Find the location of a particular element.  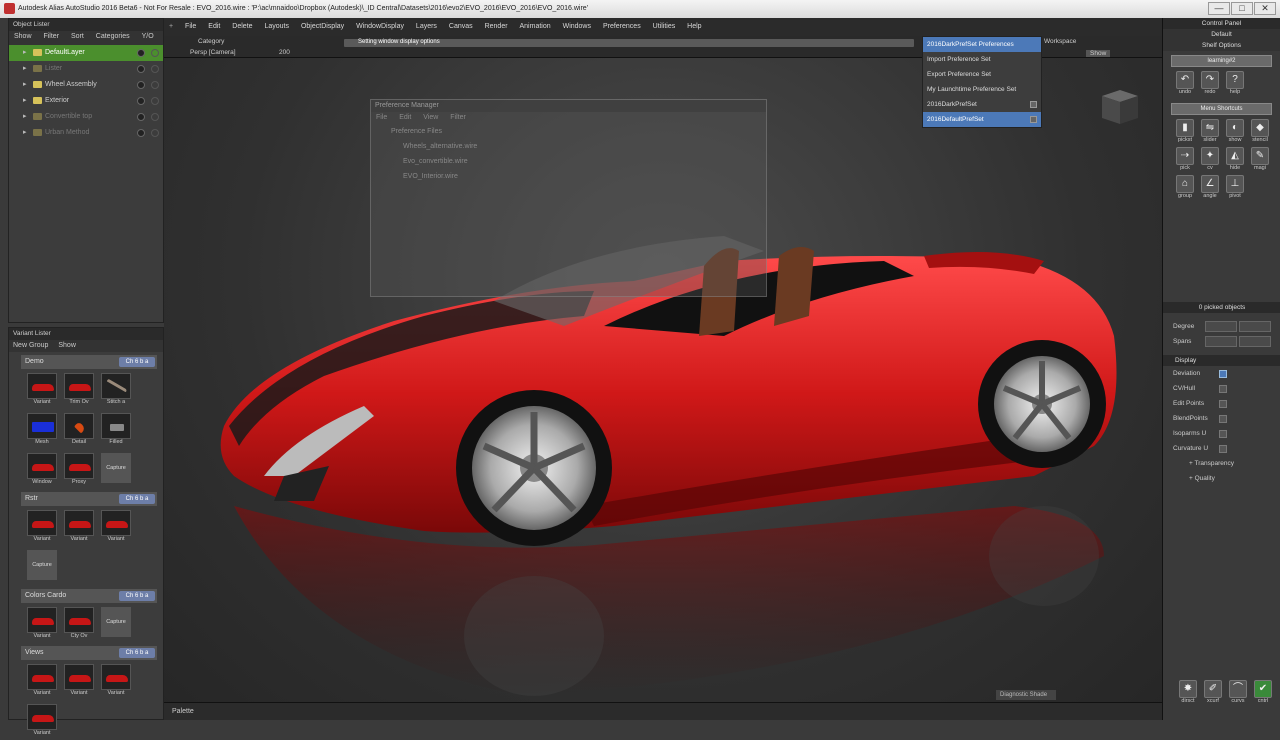

tree-item-exterior: ▸ Exterior is located at coordinates (86, 101).